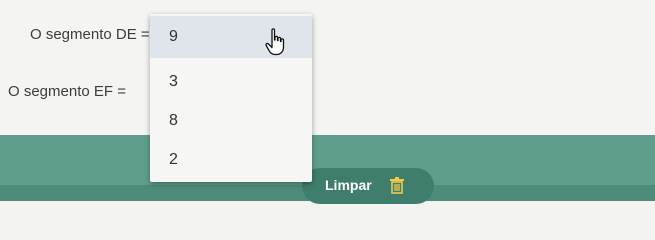 Image resolution: width=655 pixels, height=240 pixels. What do you see at coordinates (397, 185) in the screenshot?
I see `trash-icon` at bounding box center [397, 185].